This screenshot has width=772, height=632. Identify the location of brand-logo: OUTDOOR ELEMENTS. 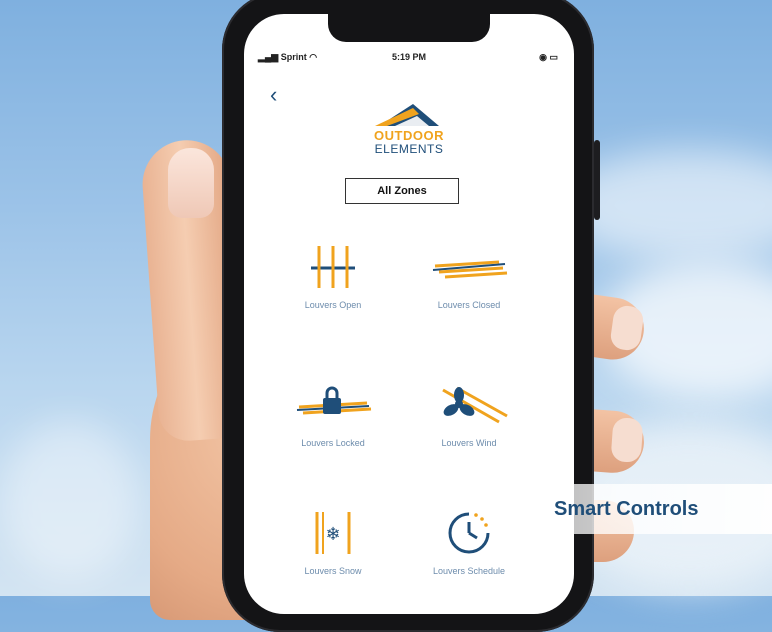
(409, 129).